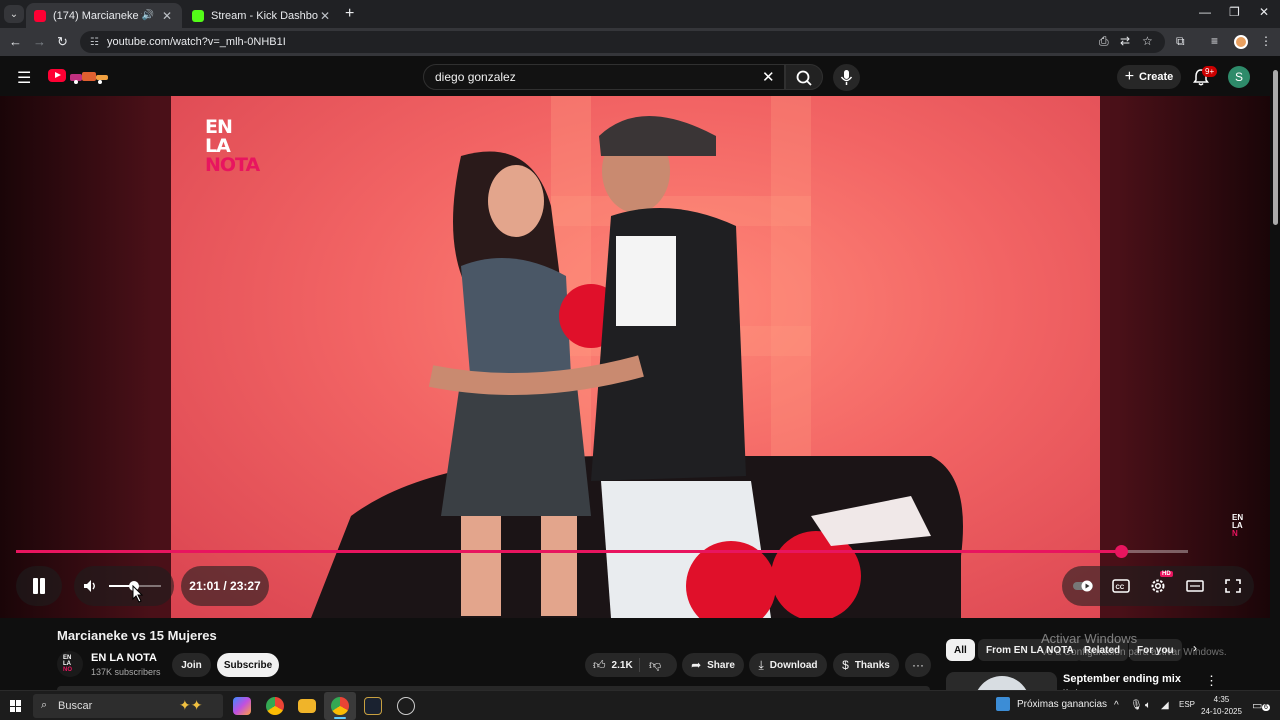  I want to click on pause-button, so click(39, 586).